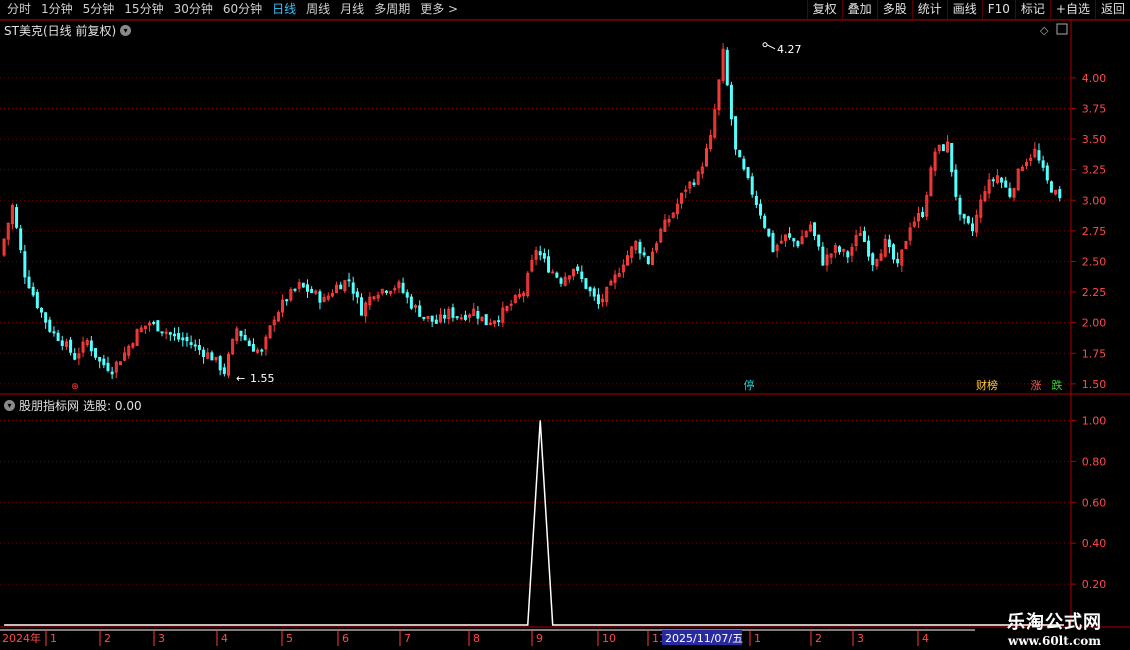  What do you see at coordinates (1062, 29) in the screenshot?
I see `window-icon` at bounding box center [1062, 29].